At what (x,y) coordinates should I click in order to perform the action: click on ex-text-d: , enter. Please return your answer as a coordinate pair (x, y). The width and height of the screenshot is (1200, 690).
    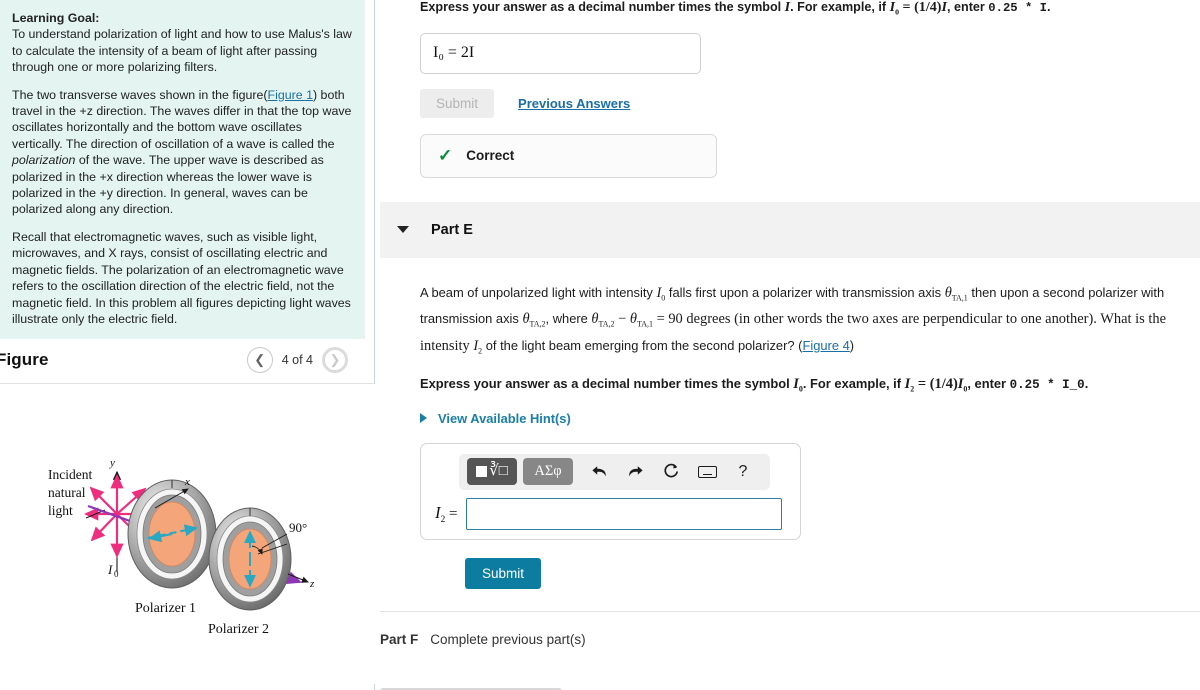
    Looking at the image, I should click on (988, 384).